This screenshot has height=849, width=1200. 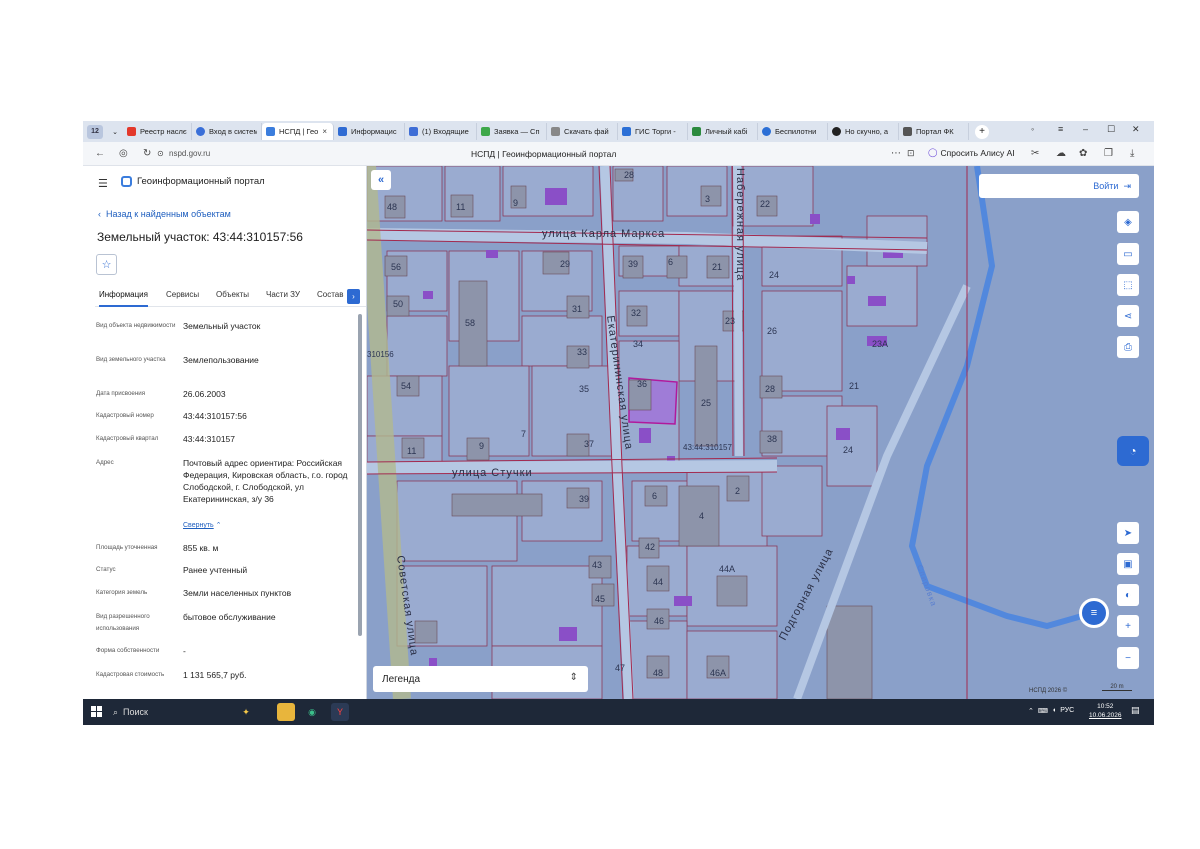 What do you see at coordinates (1128, 658) in the screenshot?
I see `zoom-out-button: −` at bounding box center [1128, 658].